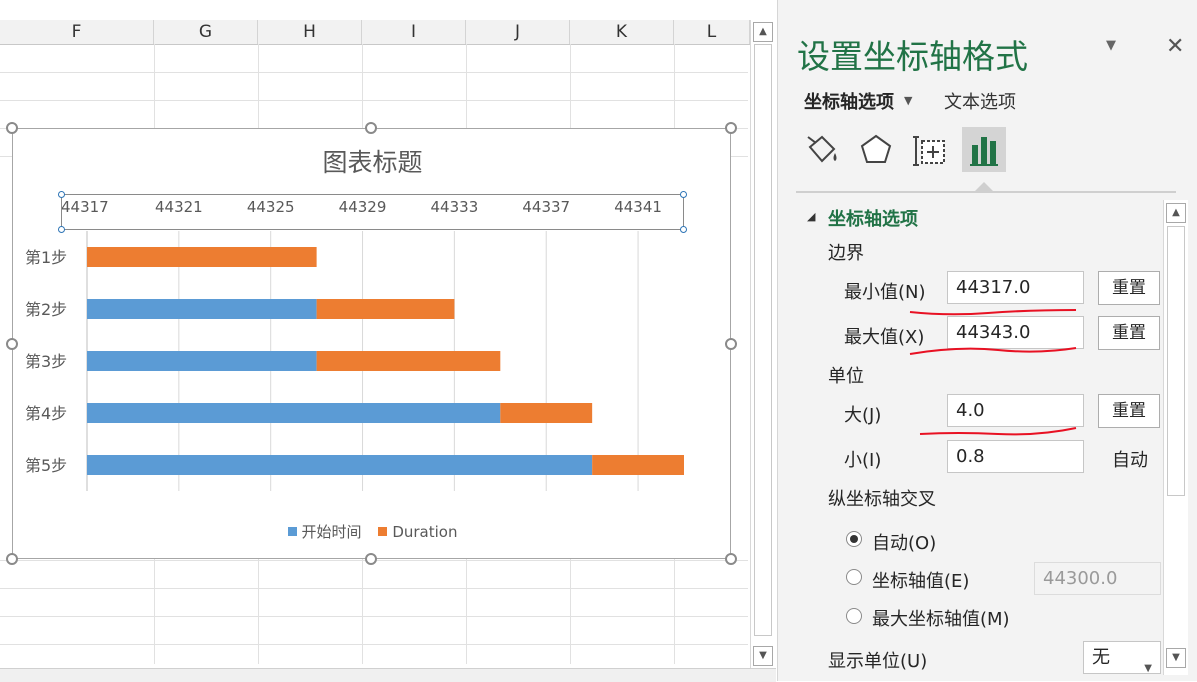 Image resolution: width=1197 pixels, height=682 pixels. What do you see at coordinates (1015, 410) in the screenshot?
I see `major-unit-field: 4.0` at bounding box center [1015, 410].